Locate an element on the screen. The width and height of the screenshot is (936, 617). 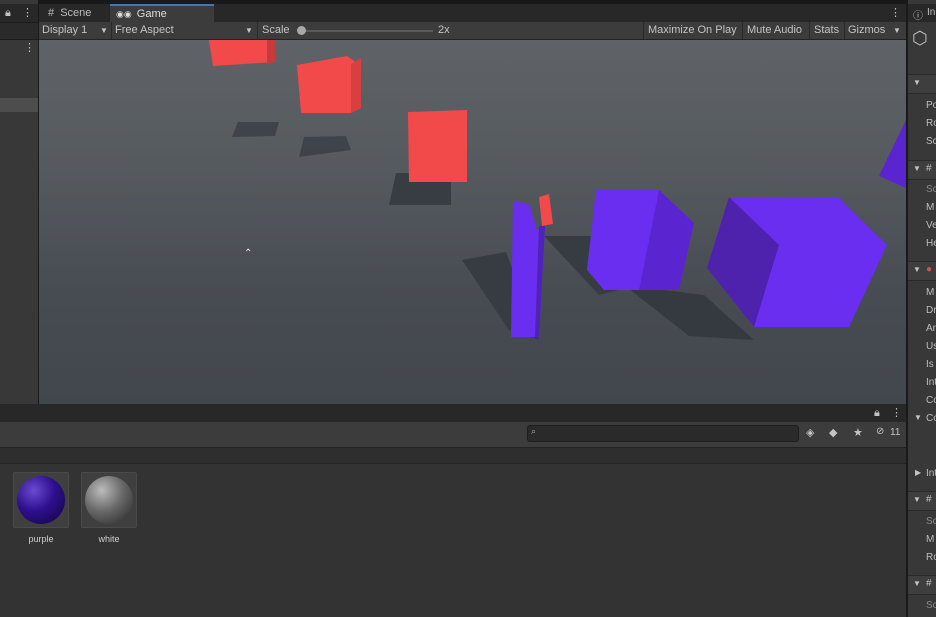
game-tab-bar: # Scene ◉◉ Game ⋮ is located at coordinates (472, 13).